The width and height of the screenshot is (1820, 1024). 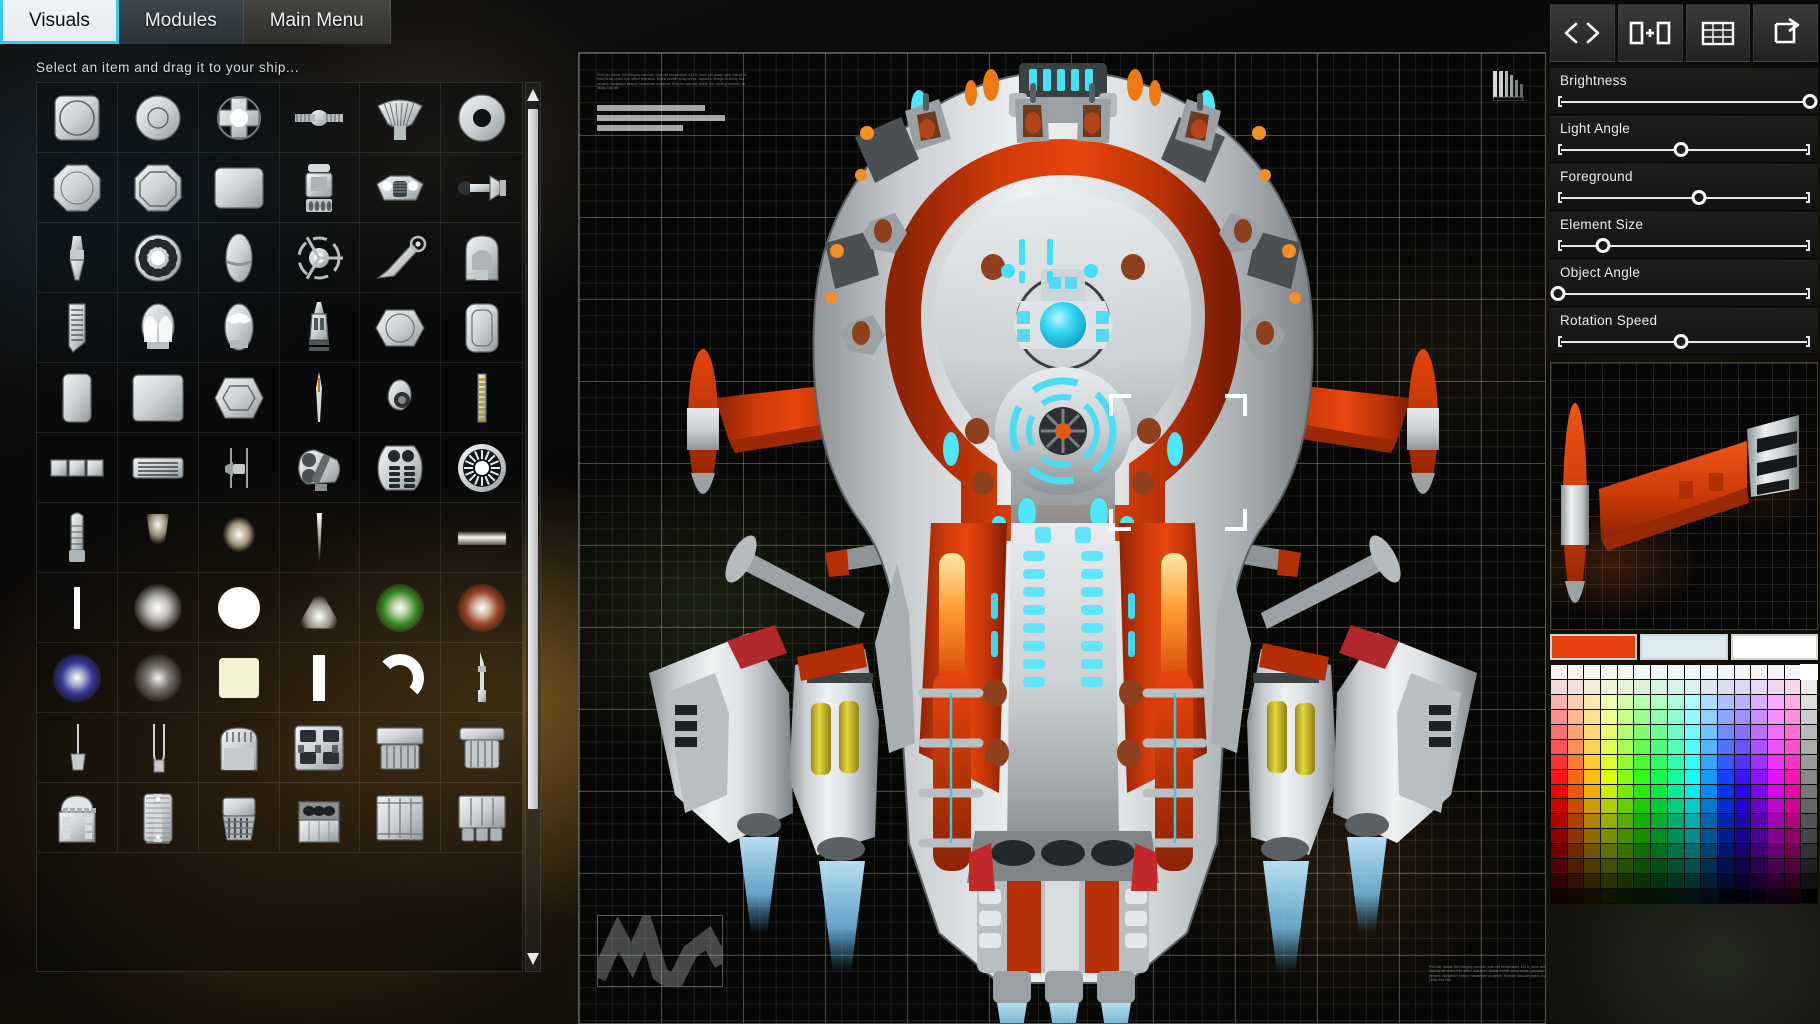 What do you see at coordinates (1680, 293) in the screenshot?
I see `slider-track` at bounding box center [1680, 293].